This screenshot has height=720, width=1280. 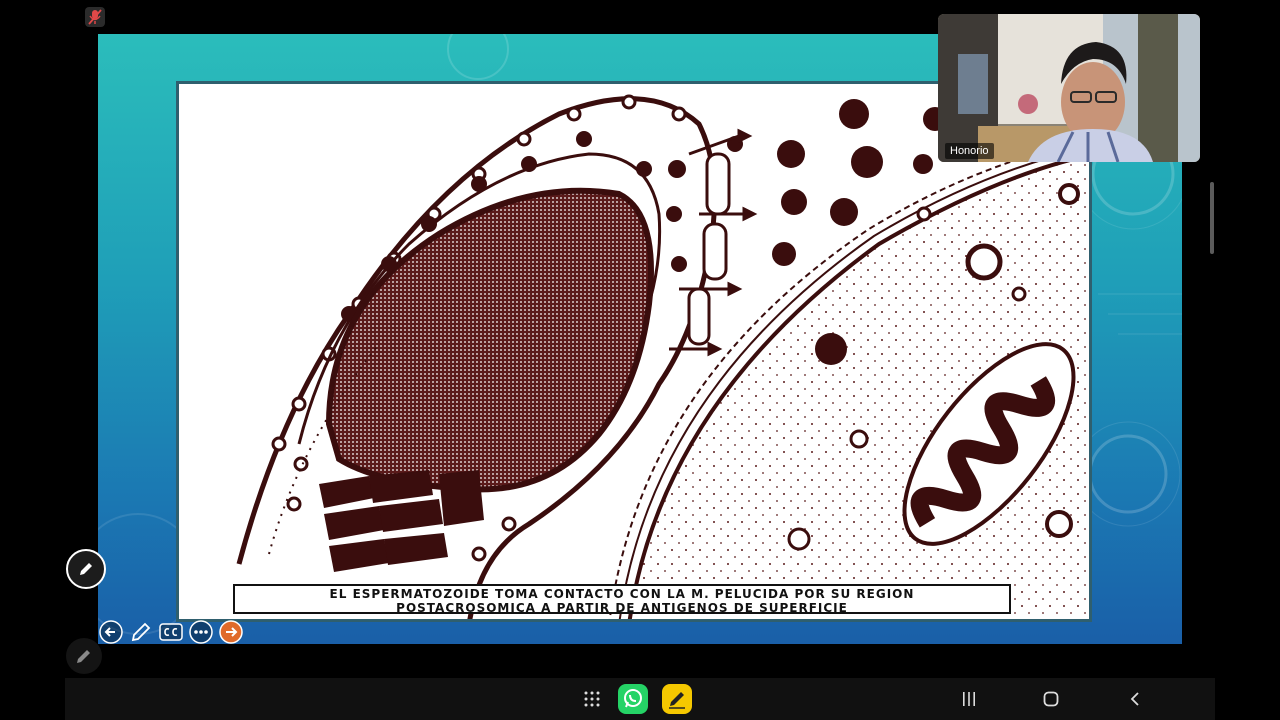 I want to click on mic-muted-icon, so click(x=95, y=17).